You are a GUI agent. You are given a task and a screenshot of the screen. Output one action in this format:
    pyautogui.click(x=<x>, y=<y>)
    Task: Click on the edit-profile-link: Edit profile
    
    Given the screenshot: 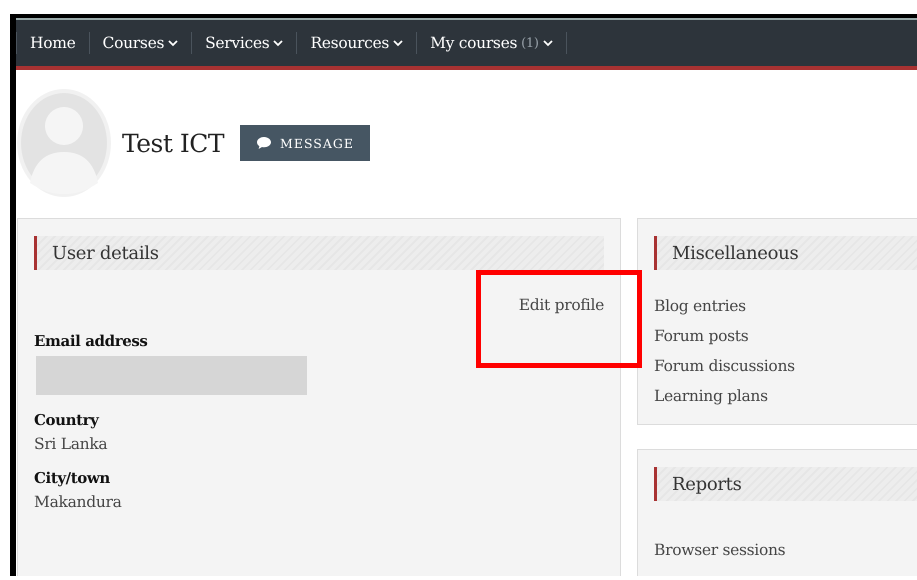 What is the action you would take?
    pyautogui.click(x=561, y=305)
    